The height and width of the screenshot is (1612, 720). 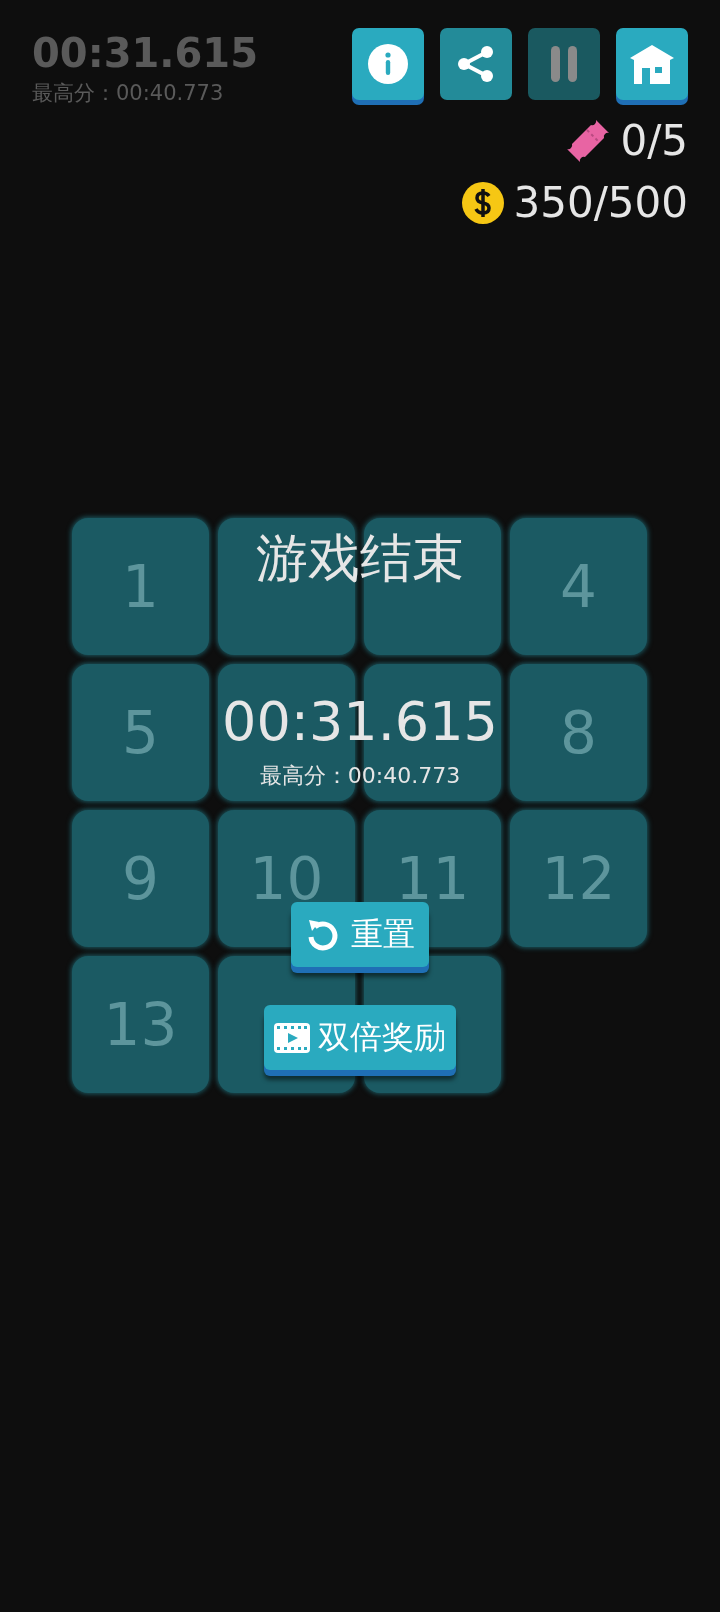 I want to click on dollar-coin-icon, so click(x=482, y=203).